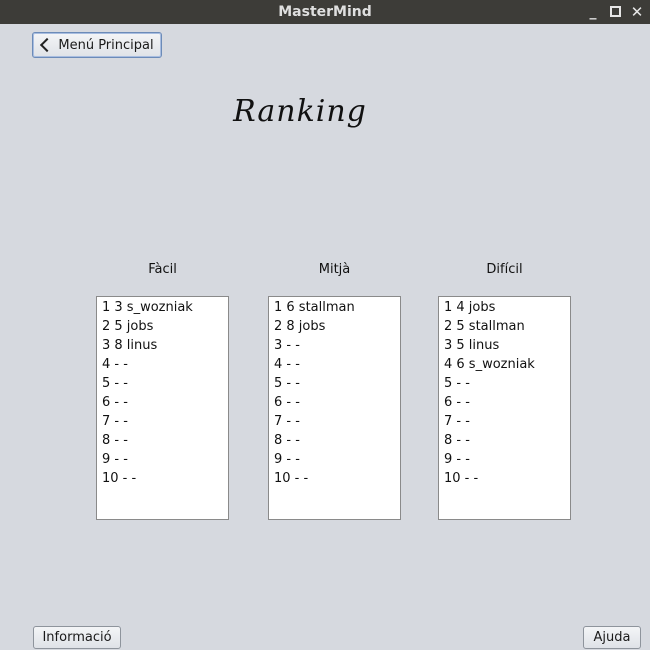 The height and width of the screenshot is (650, 650). Describe the element at coordinates (504, 269) in the screenshot. I see `column-label-hard: Difícil` at that location.